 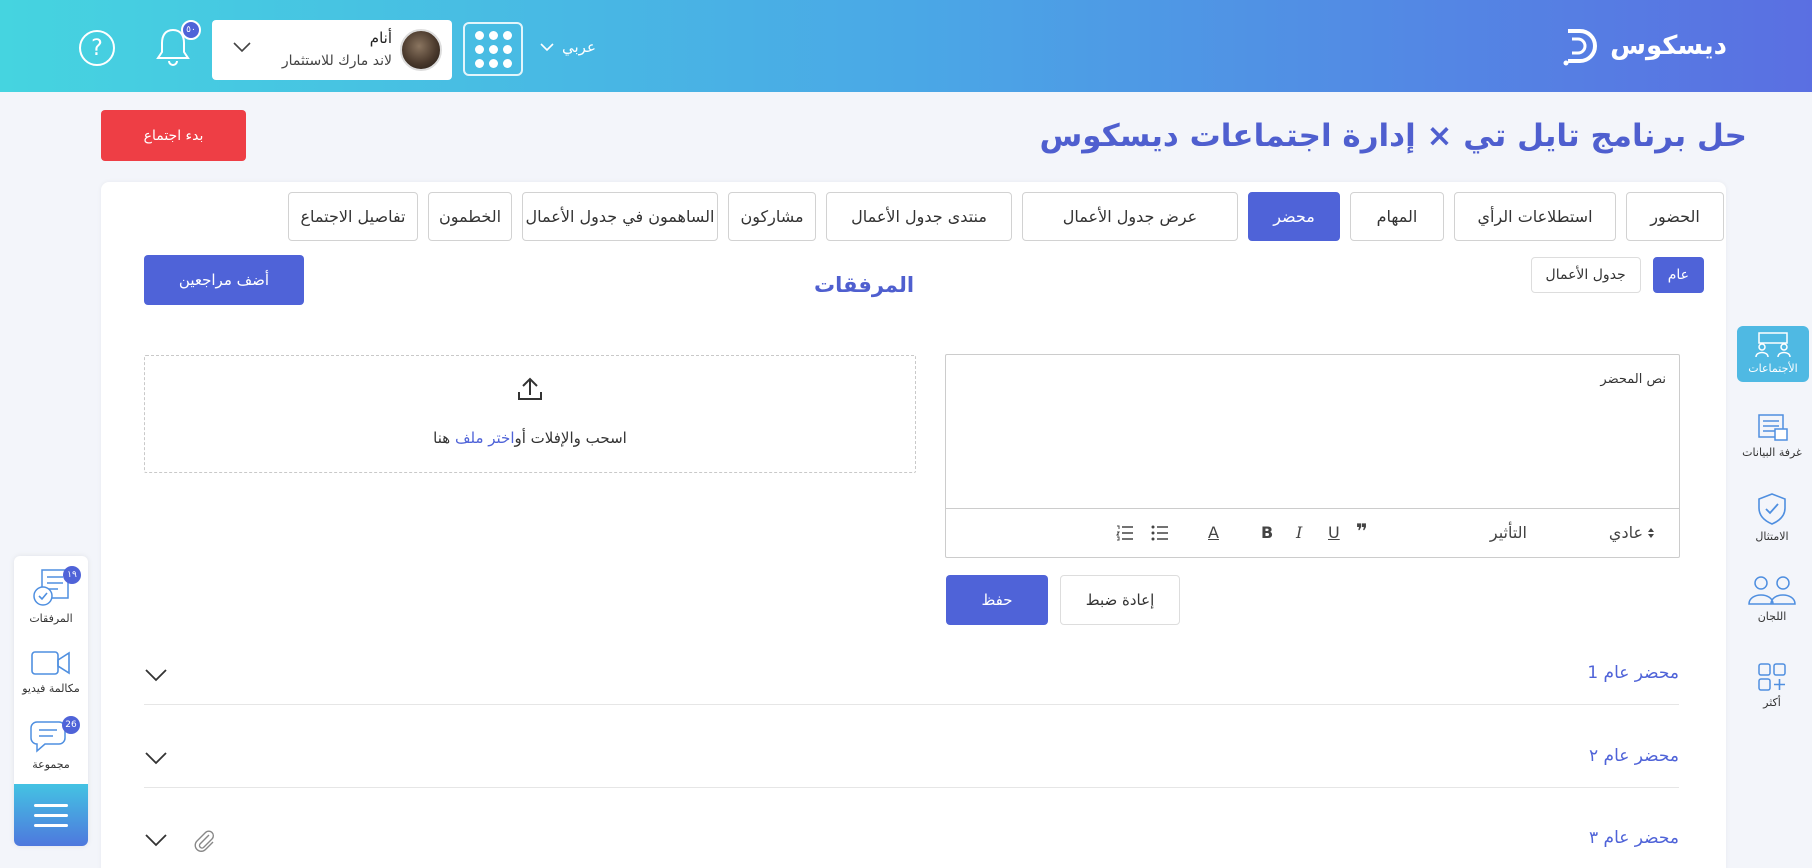 What do you see at coordinates (911, 839) in the screenshot?
I see `minutes-accordion-item: محضر عام ٣` at bounding box center [911, 839].